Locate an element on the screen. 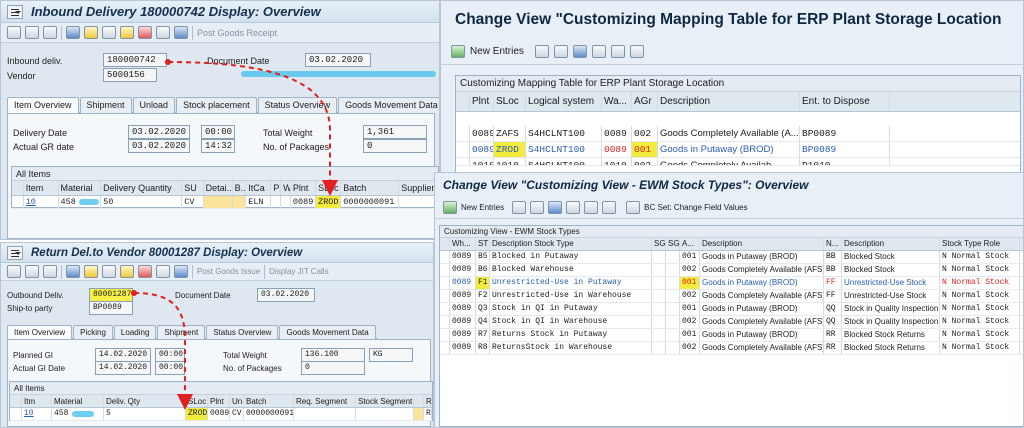 The image size is (1024, 428). col-p: P is located at coordinates (276, 188).